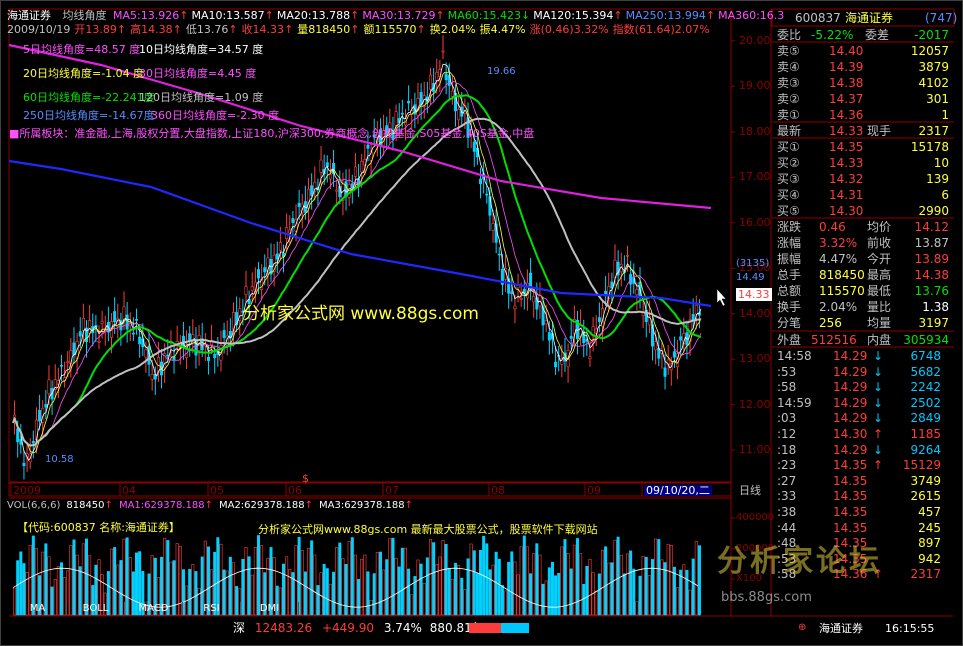  I want to click on date-tick-label: 05, so click(217, 490).